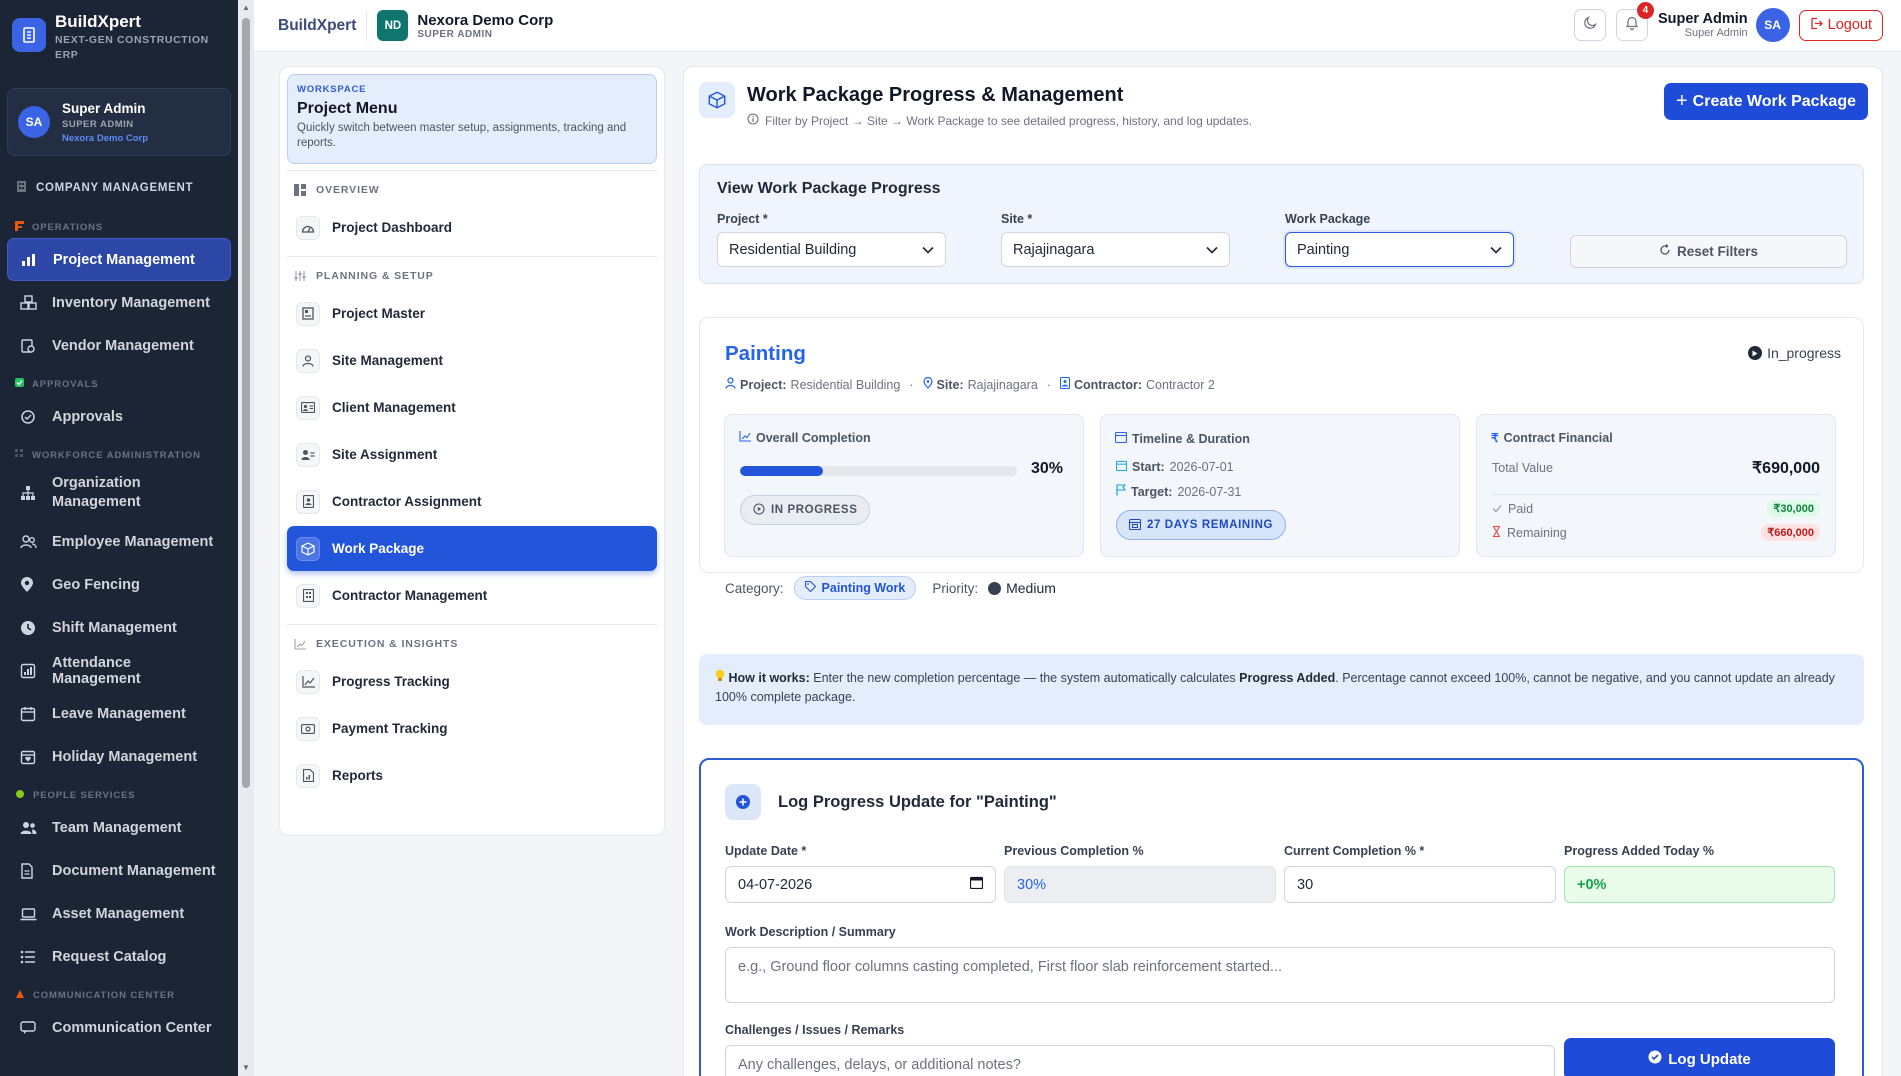 Image resolution: width=1901 pixels, height=1076 pixels. I want to click on sidebar-item-communication-center: Communication Center, so click(119, 1027).